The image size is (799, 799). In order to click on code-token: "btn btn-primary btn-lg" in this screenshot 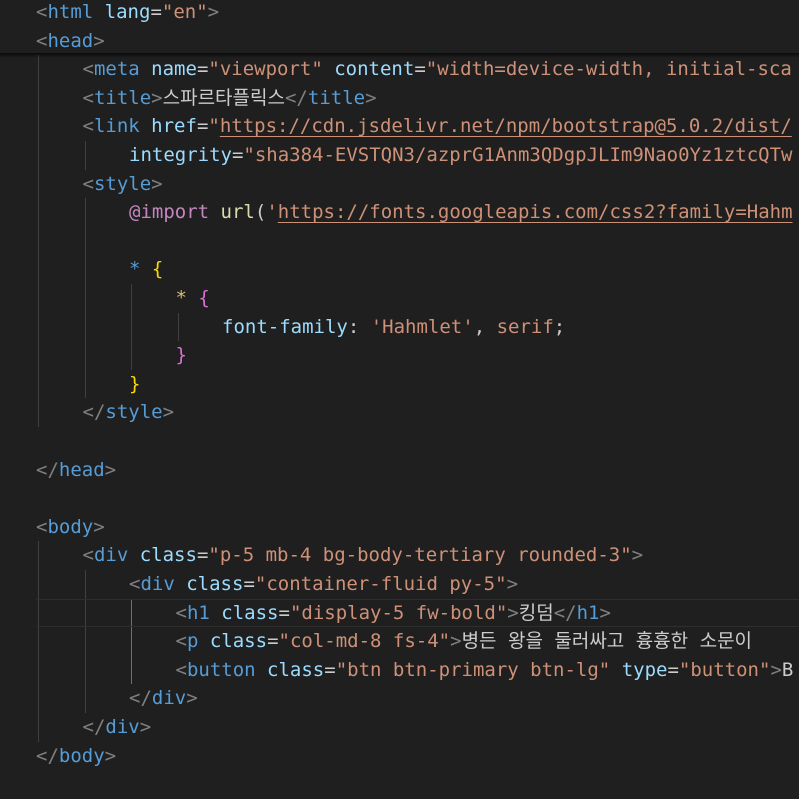, I will do `click(473, 669)`.